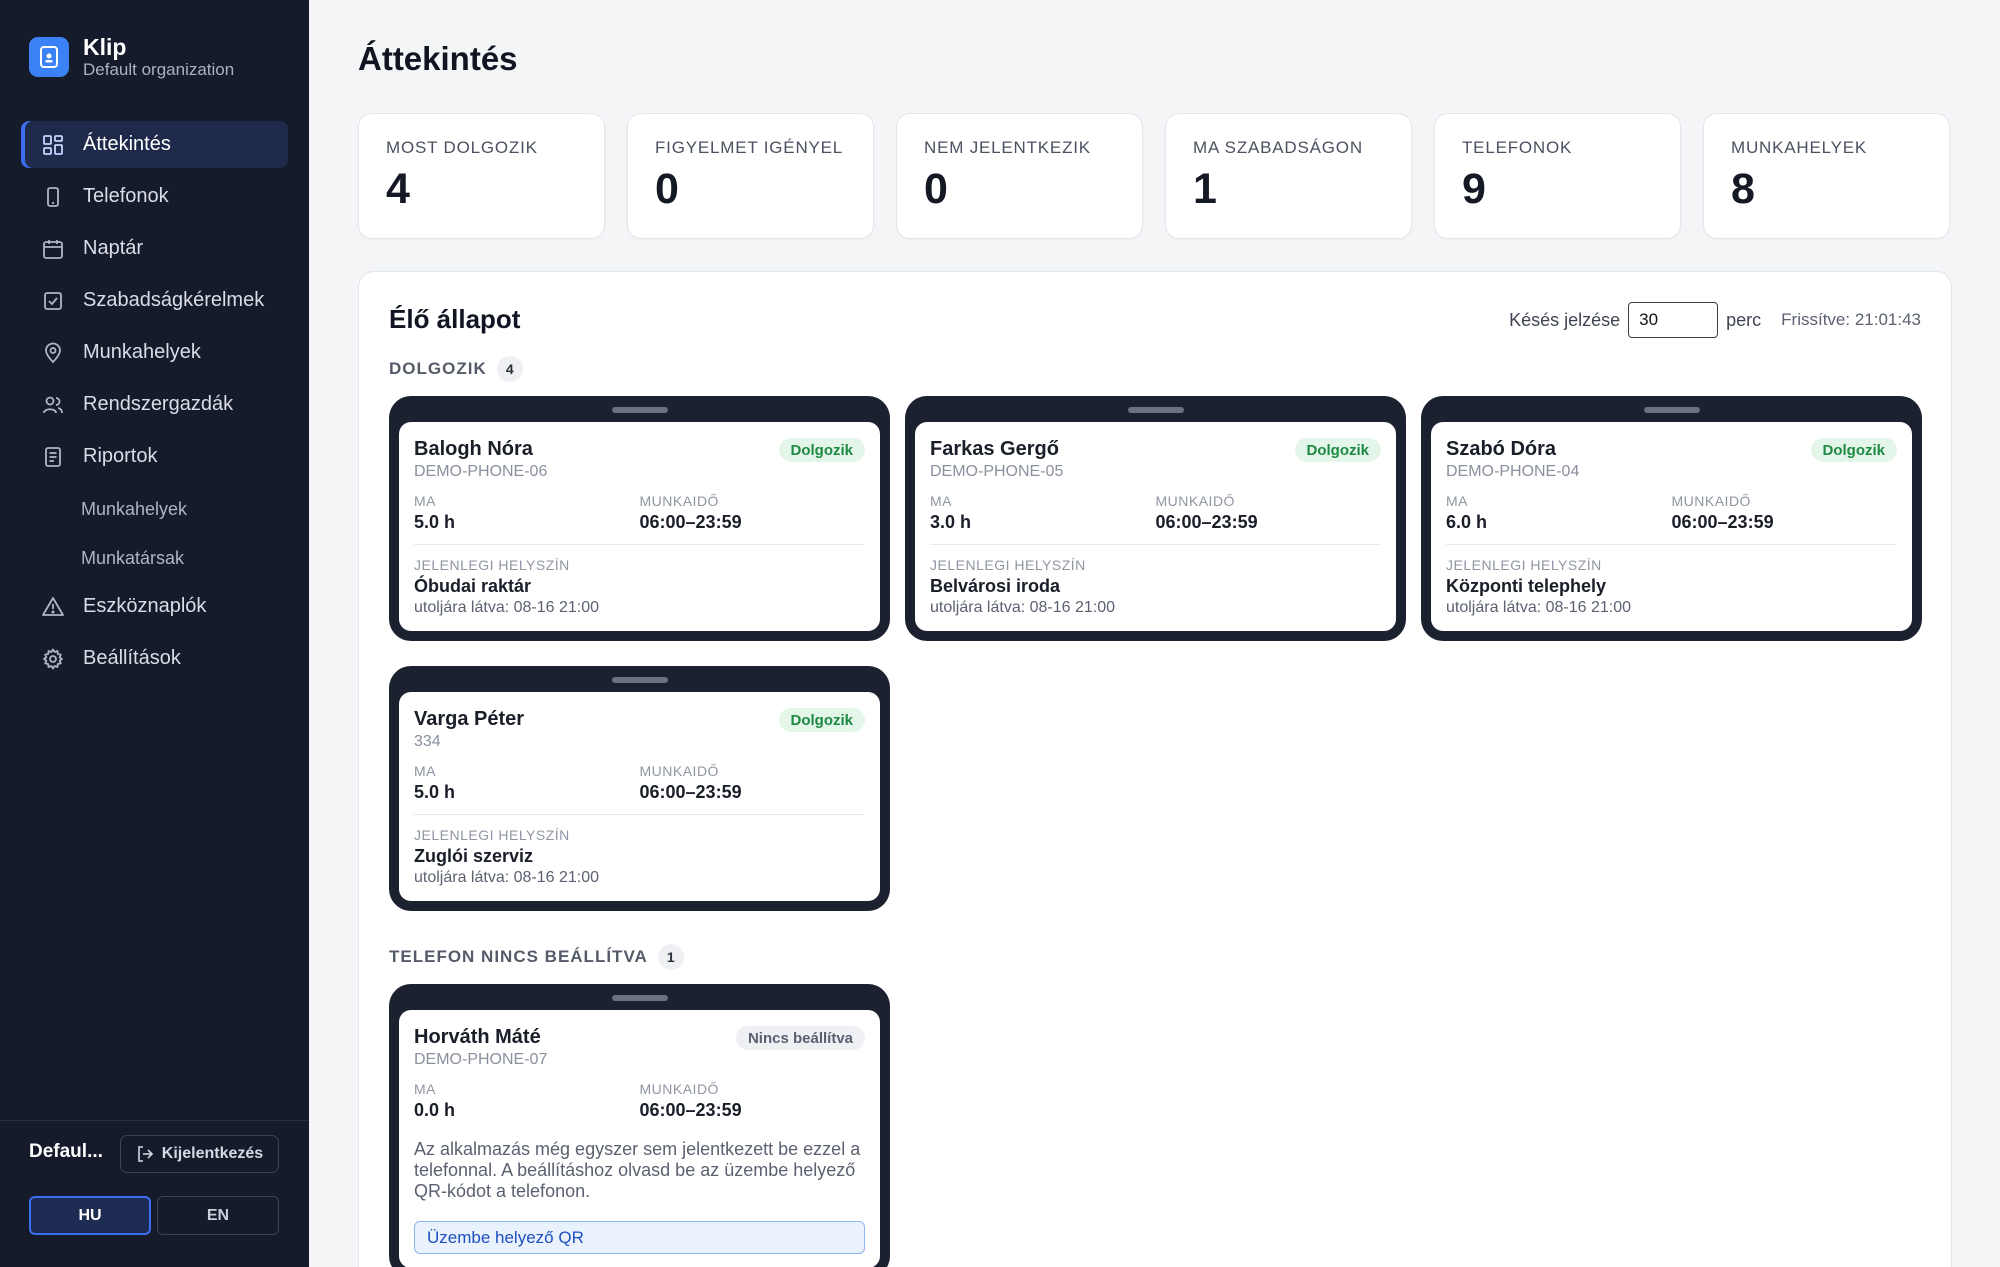  Describe the element at coordinates (473, 586) in the screenshot. I see `current-location: Óbudai raktár` at that location.